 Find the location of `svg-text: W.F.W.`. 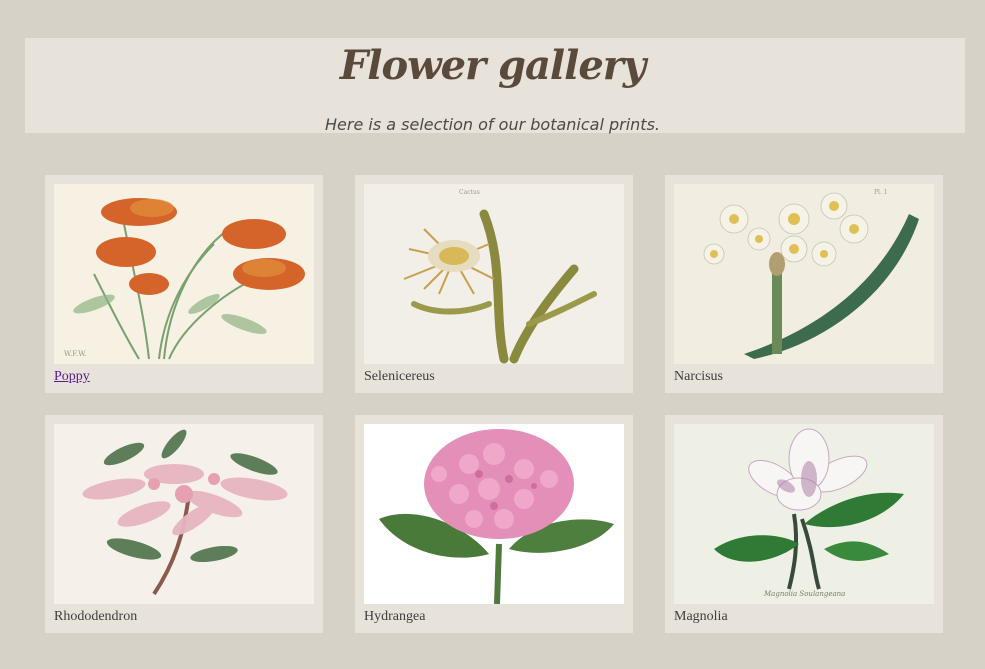

svg-text: W.F.W. is located at coordinates (75, 354).